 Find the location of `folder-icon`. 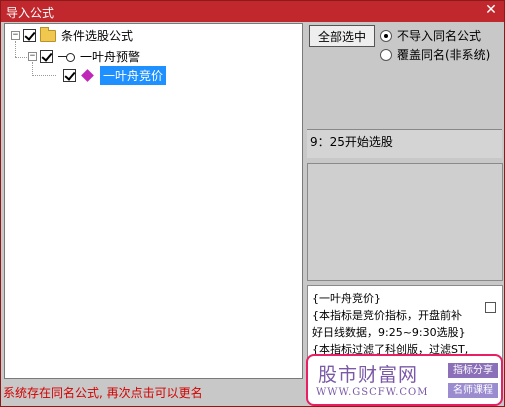

folder-icon is located at coordinates (48, 34).